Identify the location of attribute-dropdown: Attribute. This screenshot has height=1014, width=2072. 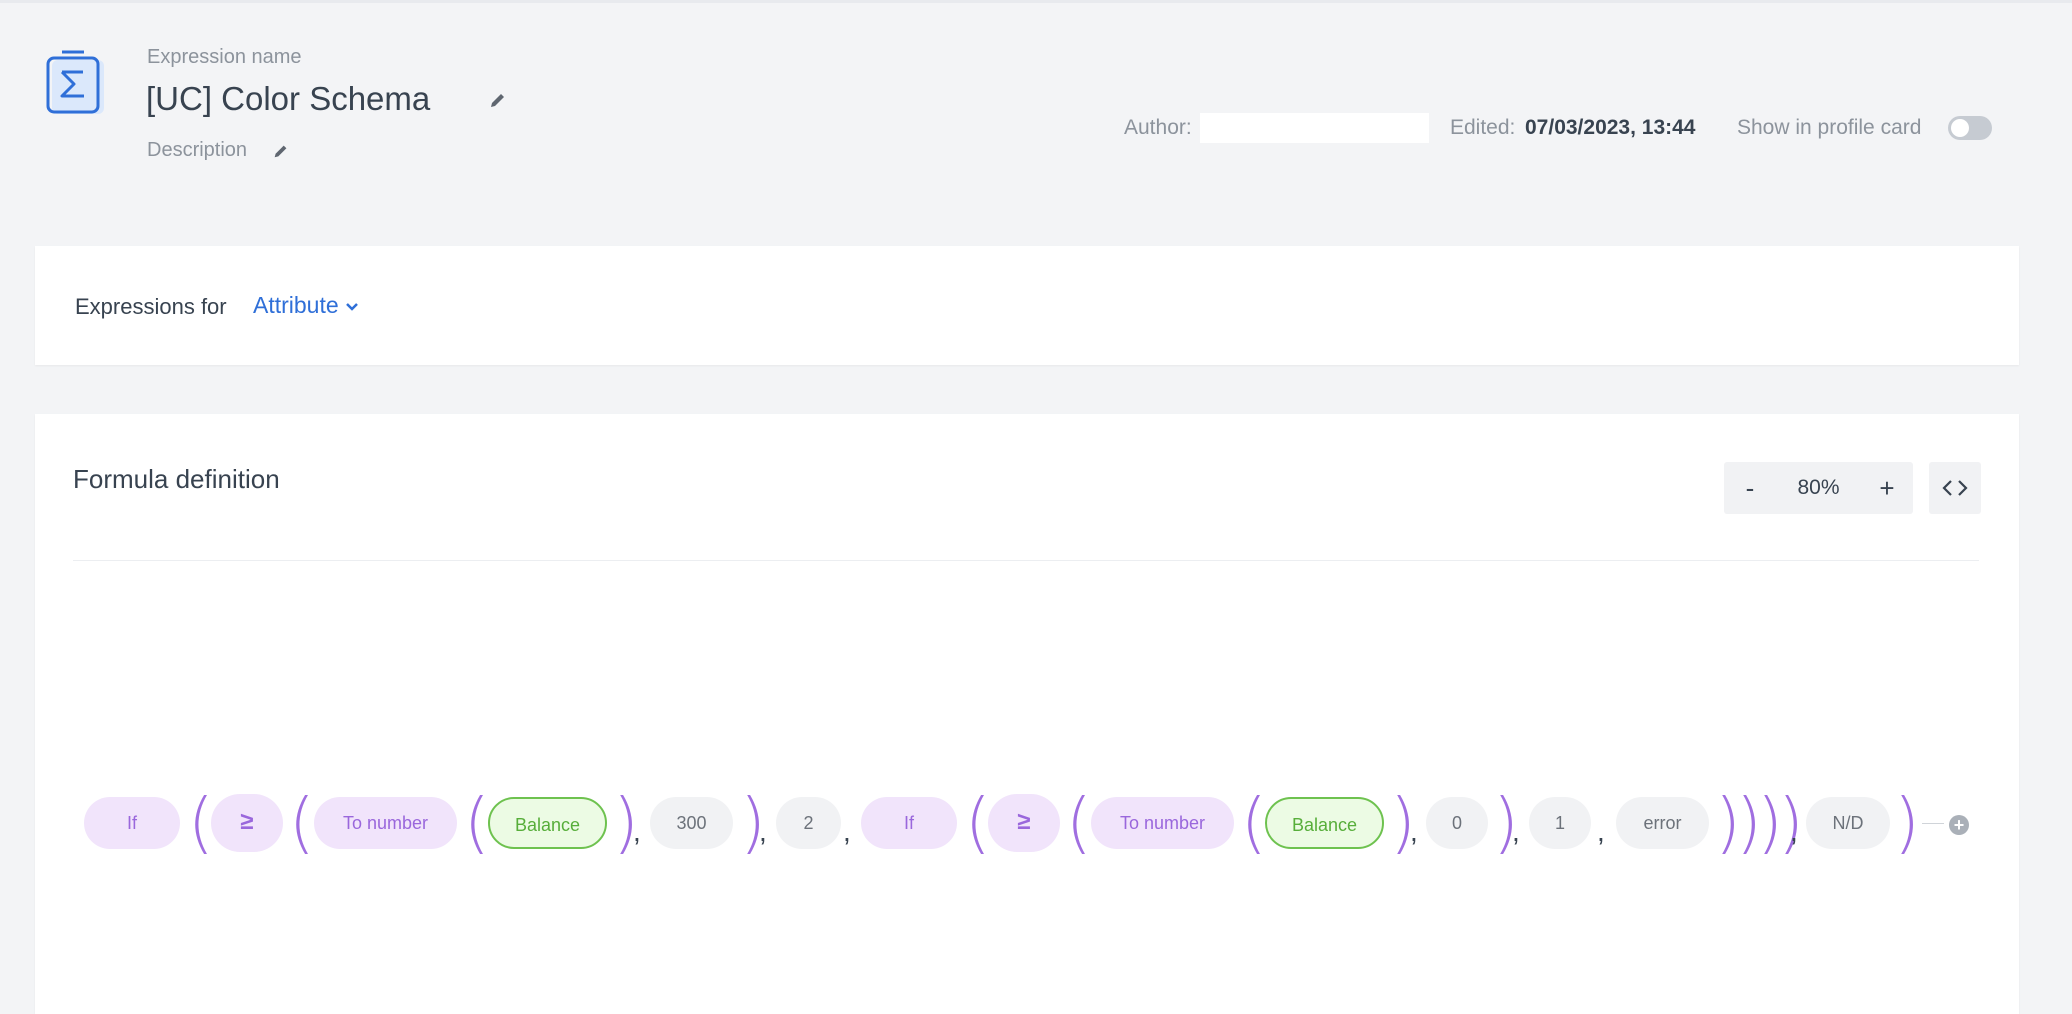
(306, 305).